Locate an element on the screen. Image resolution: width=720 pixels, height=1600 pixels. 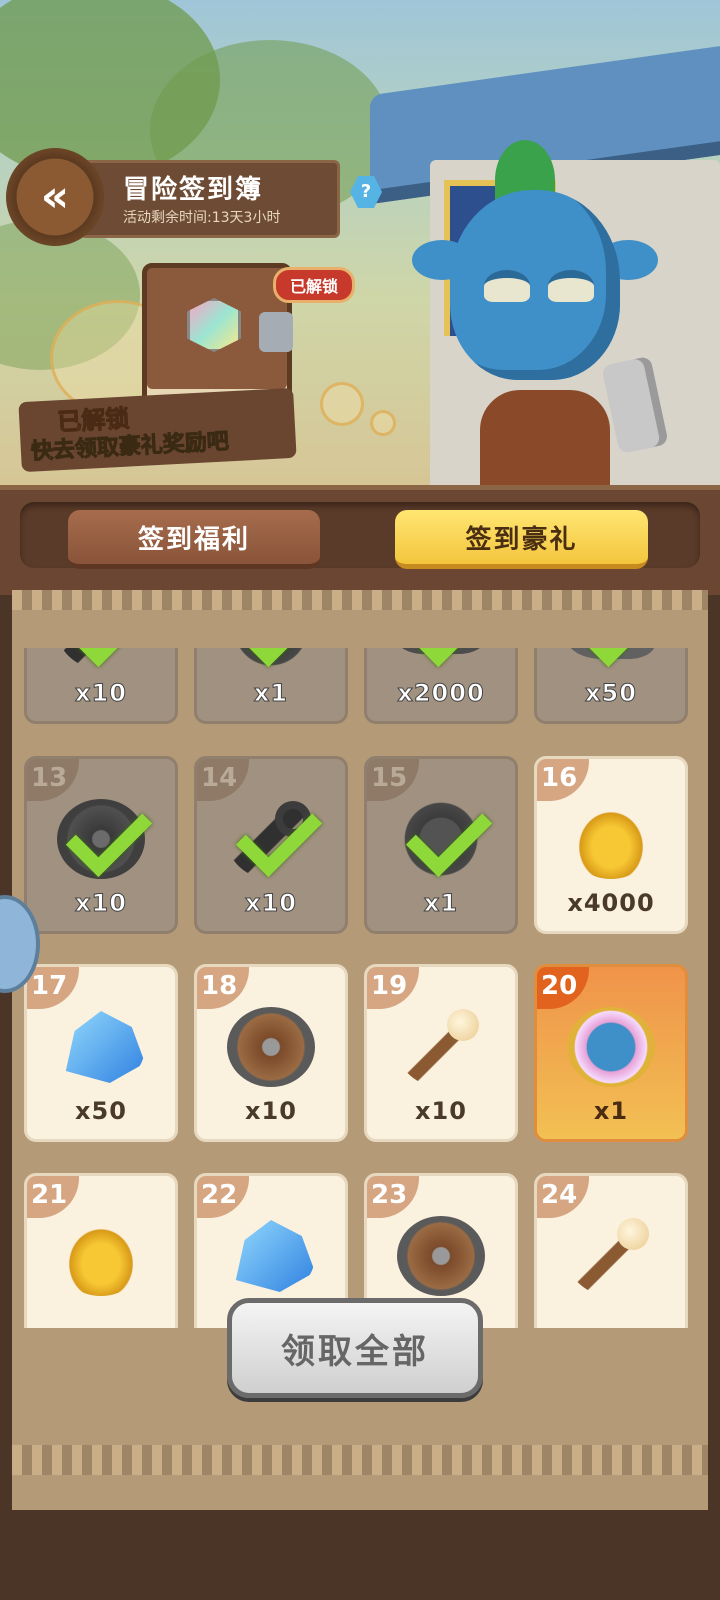
reward-cell: 13 x10 is located at coordinates (101, 845).